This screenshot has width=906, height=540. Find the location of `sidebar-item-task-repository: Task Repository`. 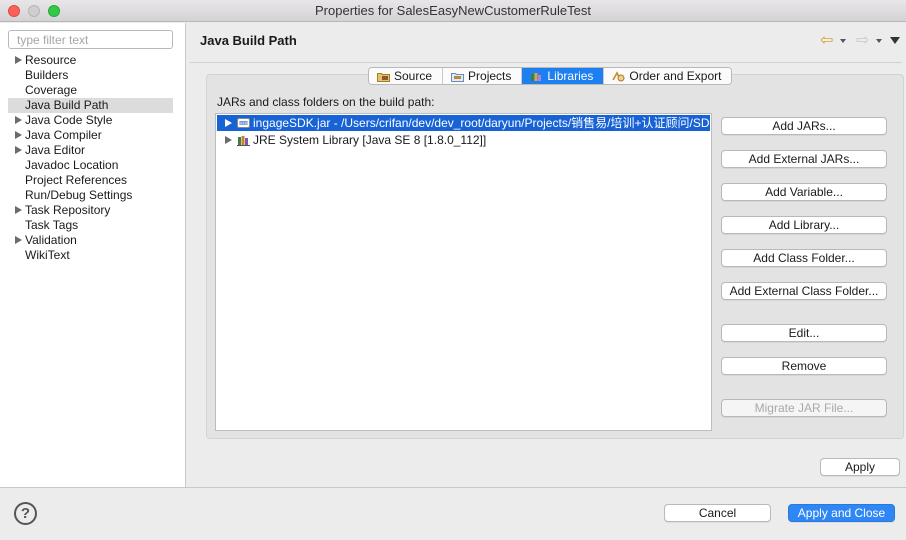

sidebar-item-task-repository: Task Repository is located at coordinates (92, 210).